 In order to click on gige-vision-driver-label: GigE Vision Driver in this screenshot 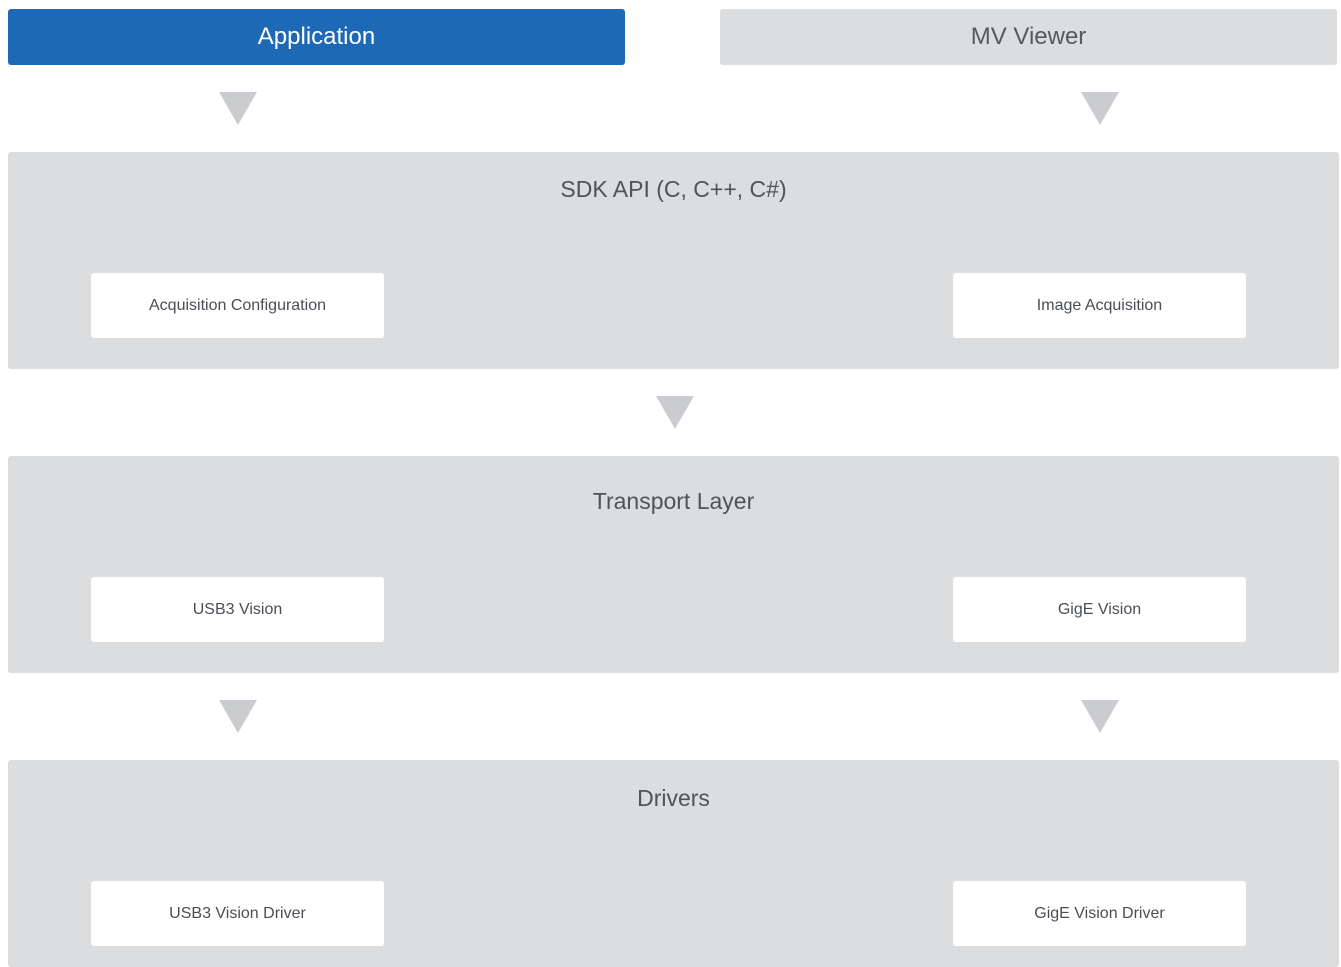, I will do `click(1099, 913)`.